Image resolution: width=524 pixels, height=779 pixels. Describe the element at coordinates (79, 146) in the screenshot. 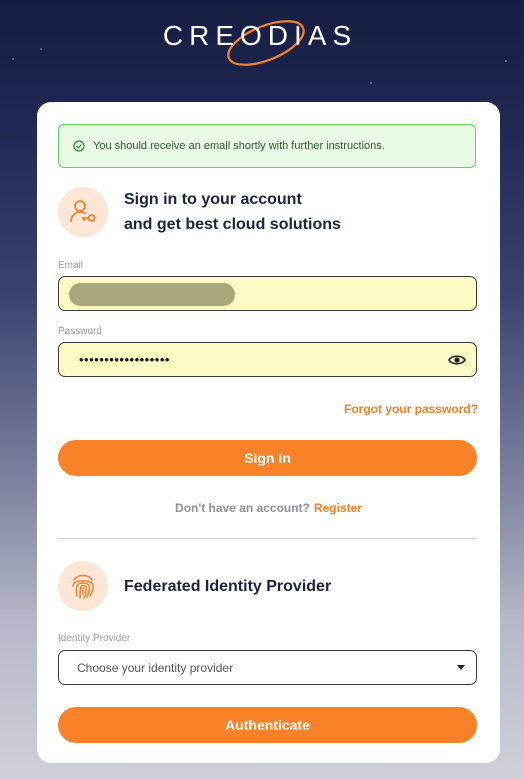

I see `check-circle-icon` at that location.